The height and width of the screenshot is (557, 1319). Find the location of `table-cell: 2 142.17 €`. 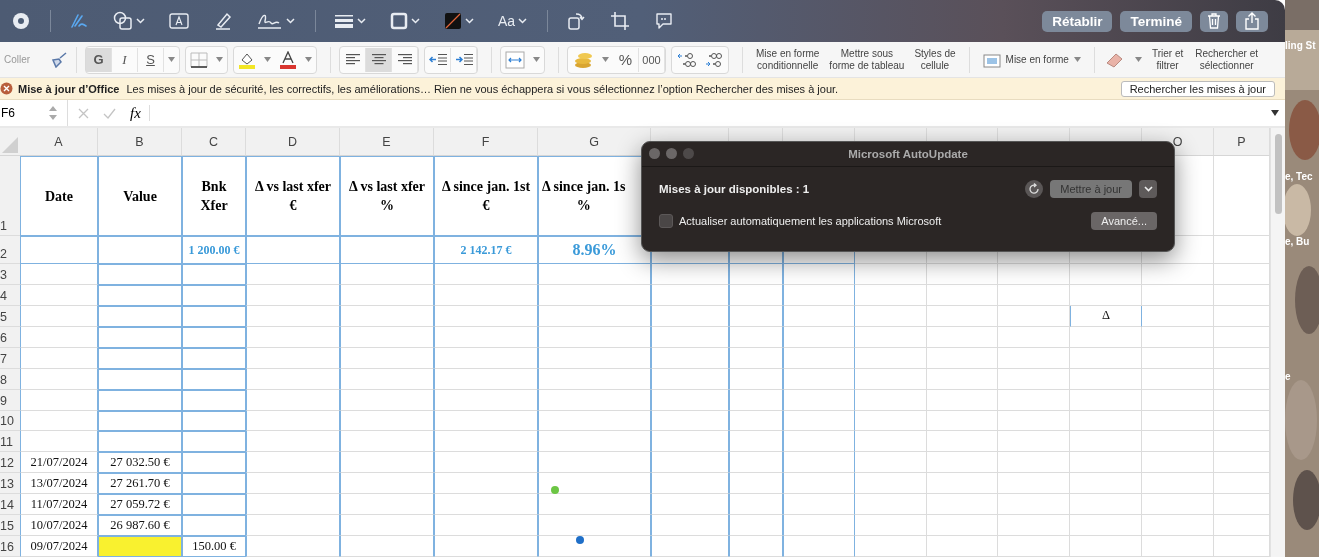

table-cell: 2 142.17 € is located at coordinates (486, 250).